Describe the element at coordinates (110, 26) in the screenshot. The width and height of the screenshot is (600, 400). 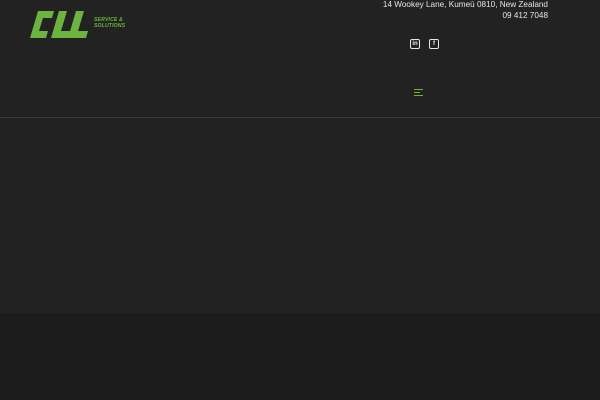
I see `logo-tagline-line2: SOLUTIONS` at that location.